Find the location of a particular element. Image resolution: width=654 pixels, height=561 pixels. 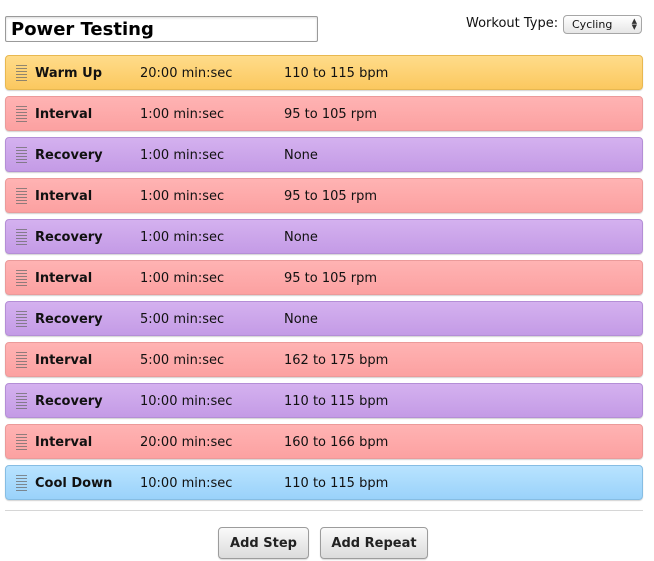

add-step-button: Add Step is located at coordinates (263, 543).